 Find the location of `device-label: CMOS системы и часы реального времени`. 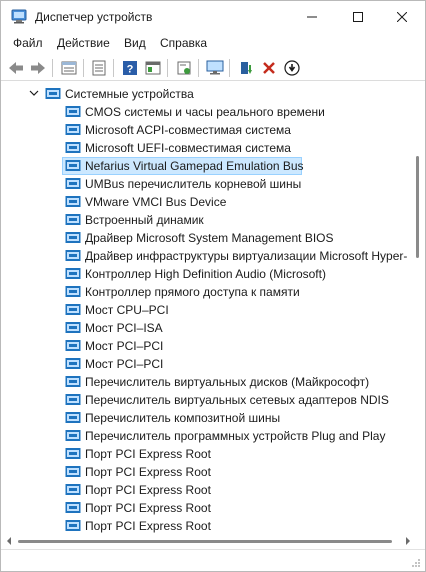

device-label: CMOS системы и часы реального времени is located at coordinates (205, 112).